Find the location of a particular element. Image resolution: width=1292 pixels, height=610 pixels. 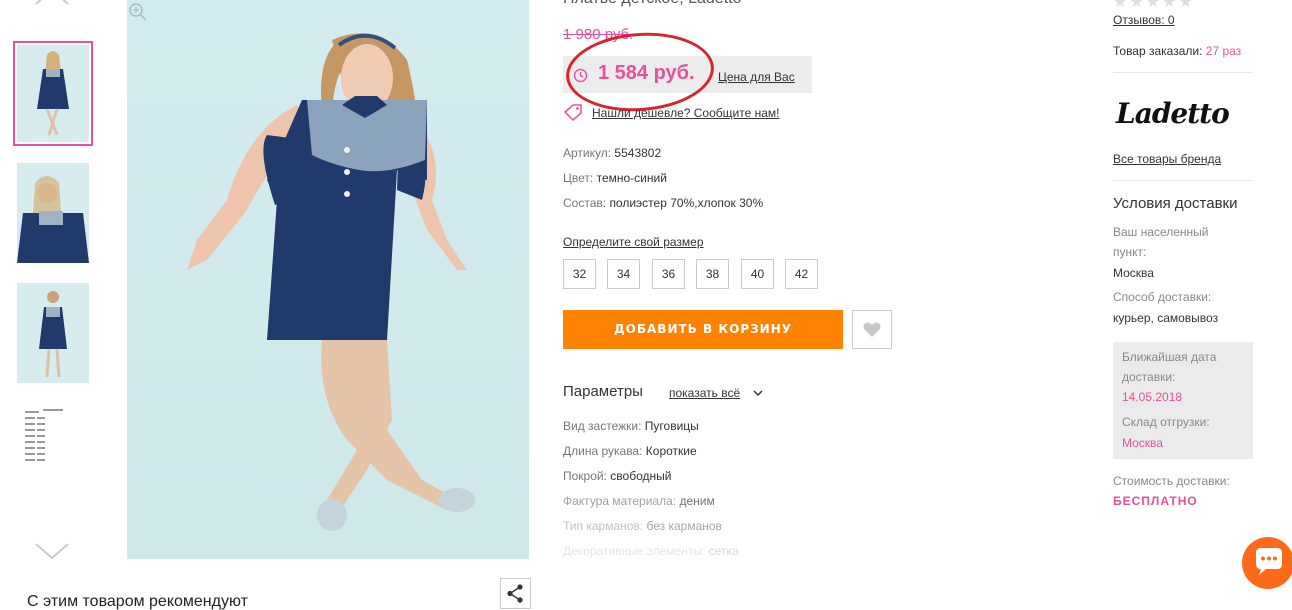

add-to-cart-button: ДОБАВИТЬ В КОРЗИНУ is located at coordinates (703, 329).